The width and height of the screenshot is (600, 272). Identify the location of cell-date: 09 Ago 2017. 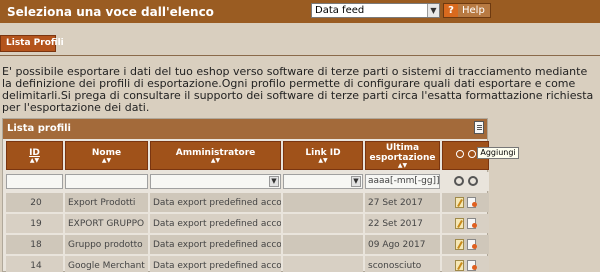
(402, 244).